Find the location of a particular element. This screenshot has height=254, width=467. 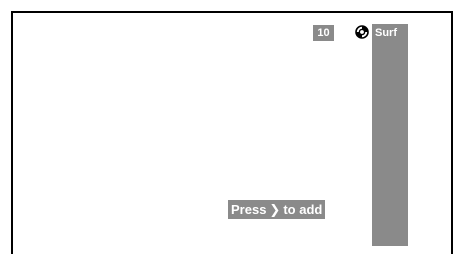

press-to-add-hint: Press ❯ to add is located at coordinates (277, 209).